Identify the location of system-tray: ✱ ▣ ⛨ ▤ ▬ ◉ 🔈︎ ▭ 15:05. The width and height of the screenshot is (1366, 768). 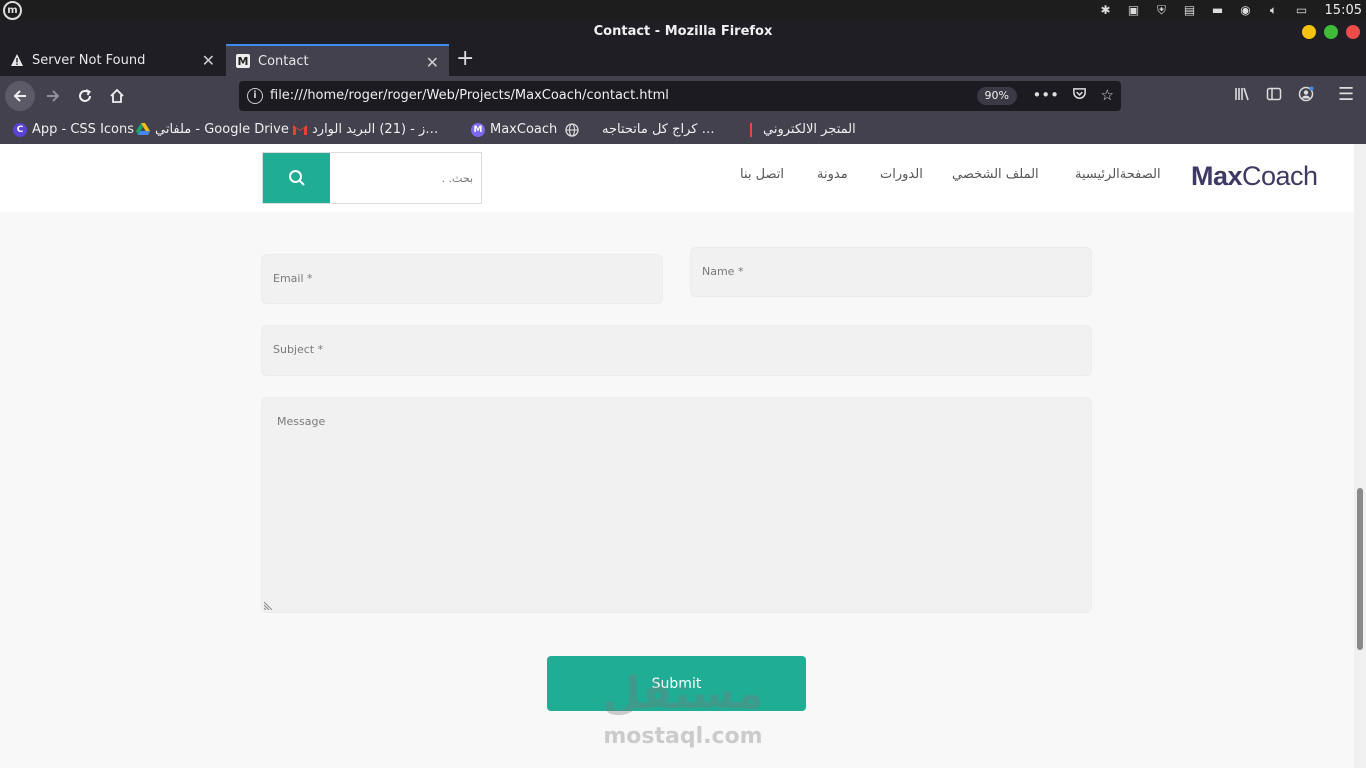
(1231, 10).